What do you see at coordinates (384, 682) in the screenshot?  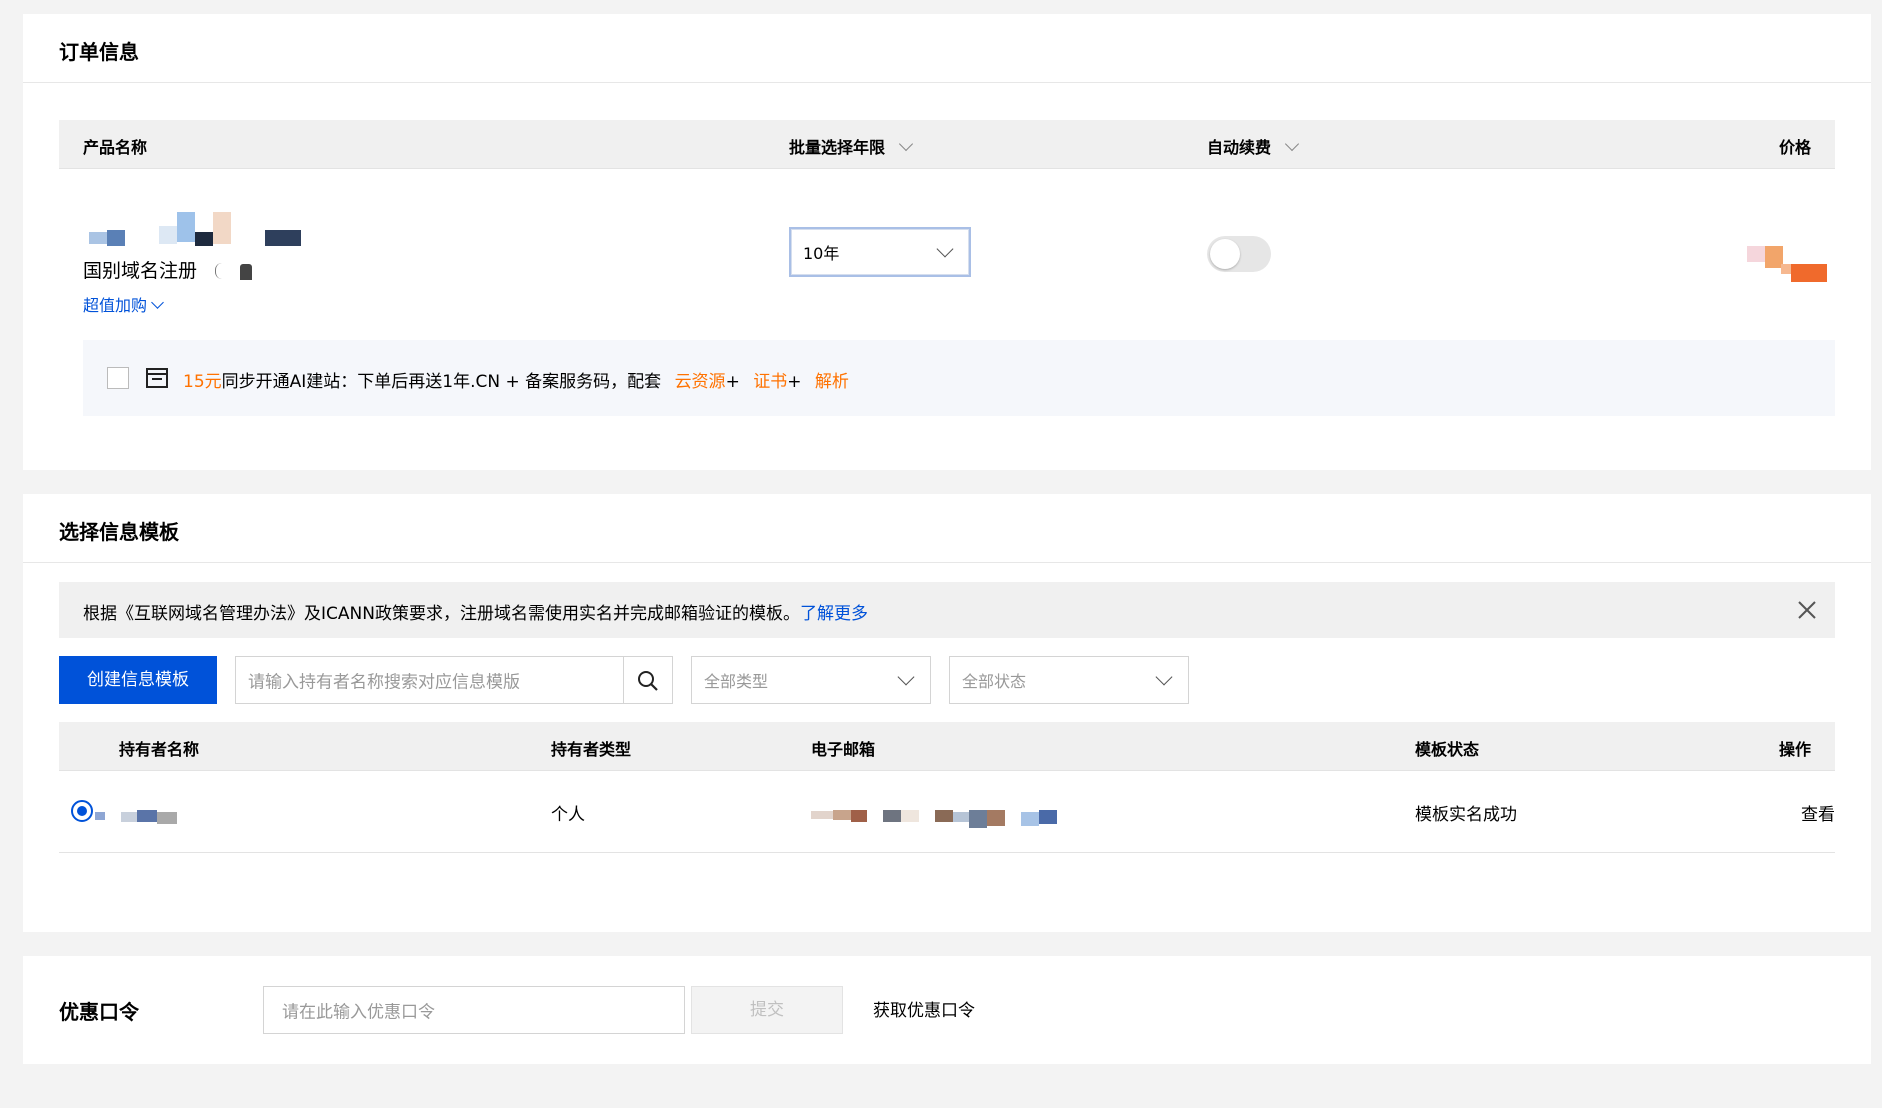 I see `holder-search-placeholder: 请输入持有者名称搜索对应信息模版` at bounding box center [384, 682].